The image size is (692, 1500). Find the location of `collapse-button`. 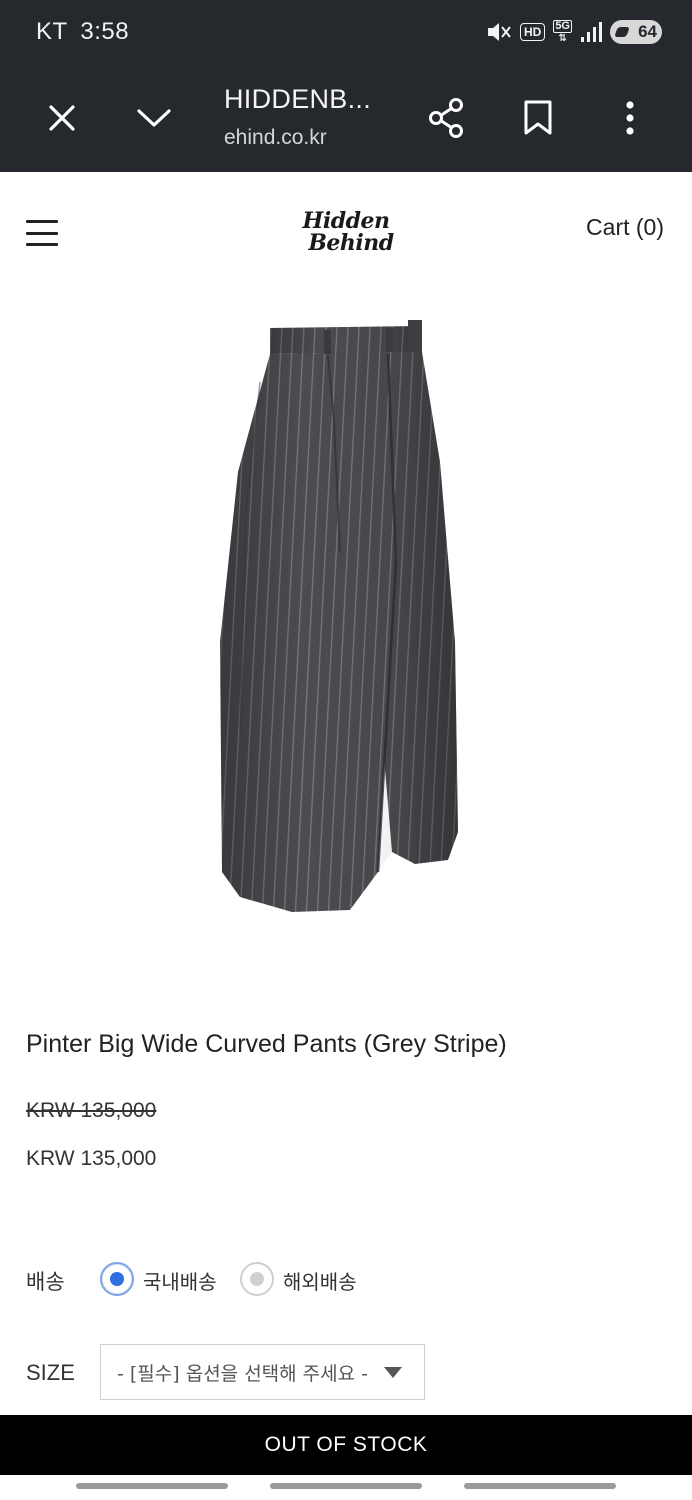

collapse-button is located at coordinates (154, 118).